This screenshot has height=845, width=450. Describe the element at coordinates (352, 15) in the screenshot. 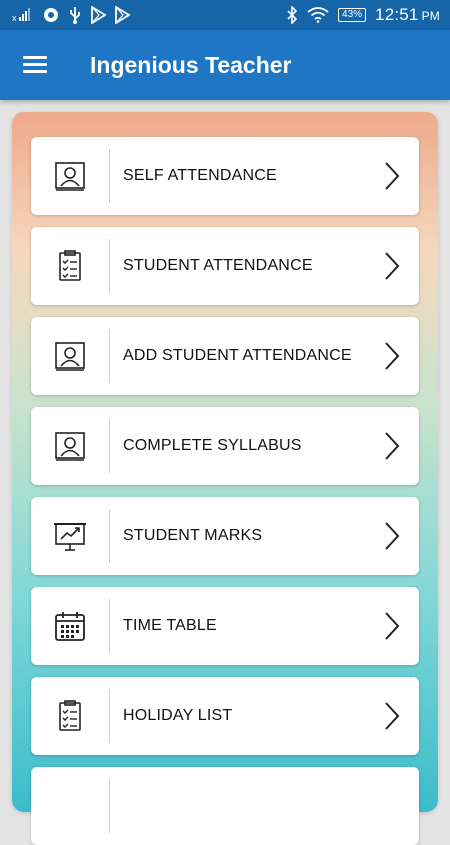

I see `battery-indicator: 43%` at that location.